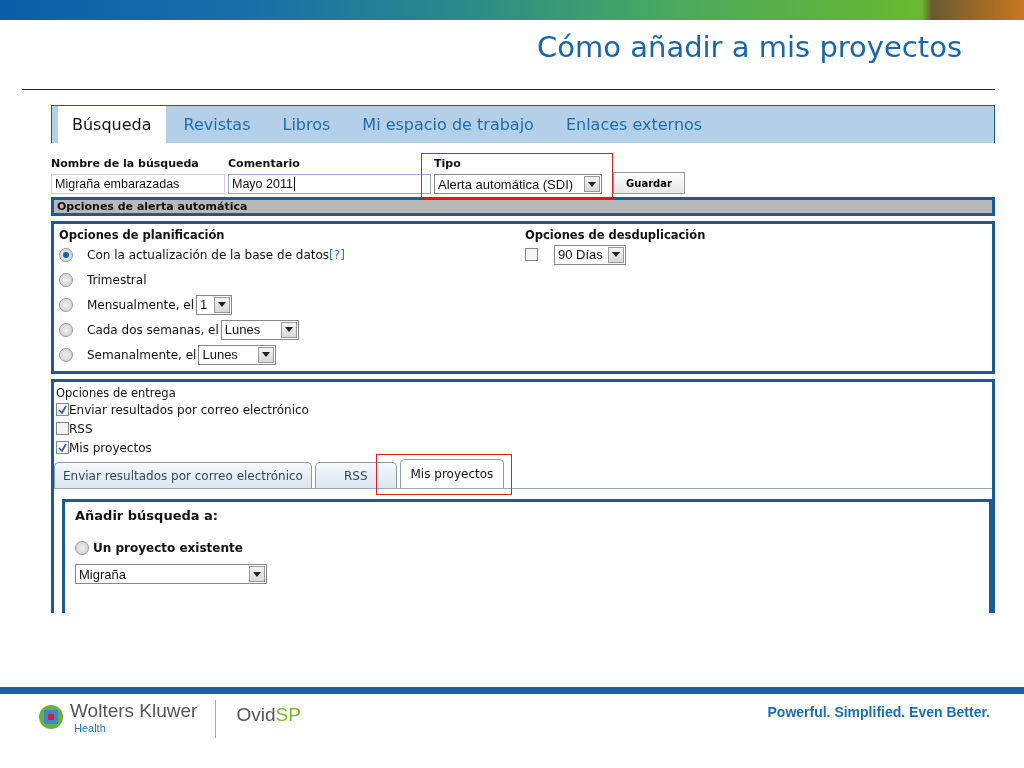 This screenshot has width=1024, height=768. Describe the element at coordinates (634, 124) in the screenshot. I see `nav-tab: Enlaces externos` at that location.